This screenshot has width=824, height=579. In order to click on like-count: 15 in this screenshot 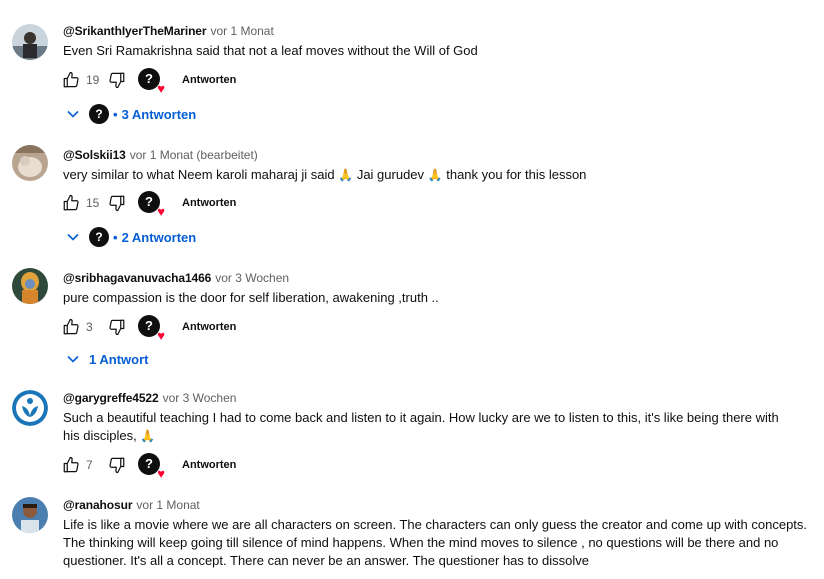, I will do `click(93, 203)`.